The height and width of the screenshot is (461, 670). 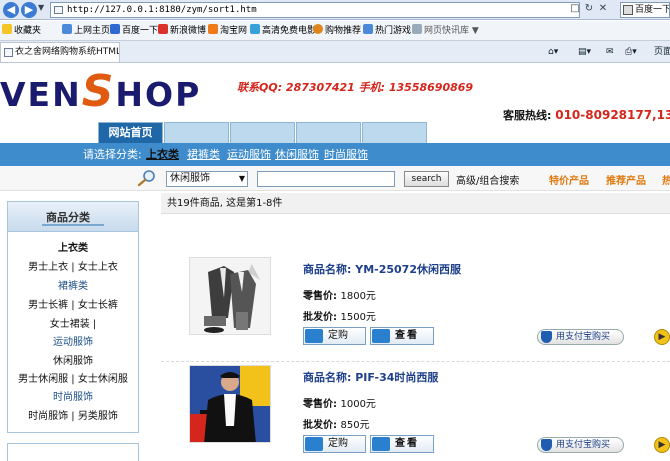 I want to click on suit-picture, so click(x=230, y=296).